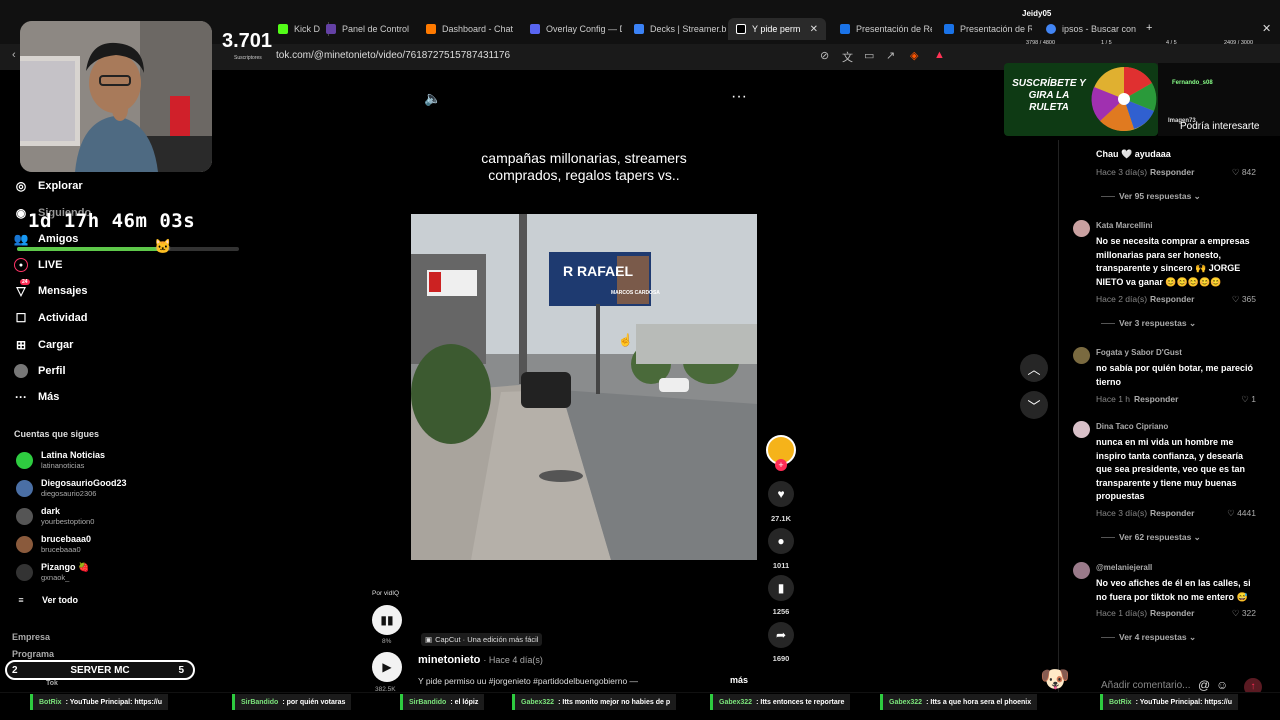 The height and width of the screenshot is (720, 1280). I want to click on tab-presentacion-1: Presentación de Re, so click(882, 29).